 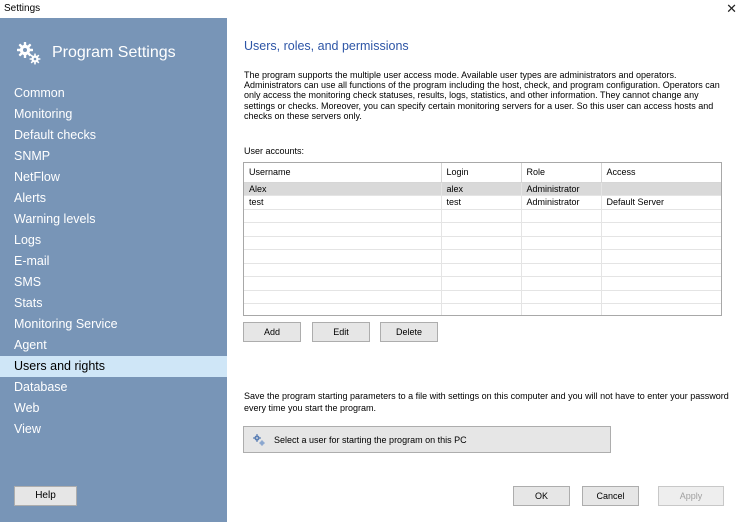 I want to click on close-icon: ✕, so click(x=731, y=9).